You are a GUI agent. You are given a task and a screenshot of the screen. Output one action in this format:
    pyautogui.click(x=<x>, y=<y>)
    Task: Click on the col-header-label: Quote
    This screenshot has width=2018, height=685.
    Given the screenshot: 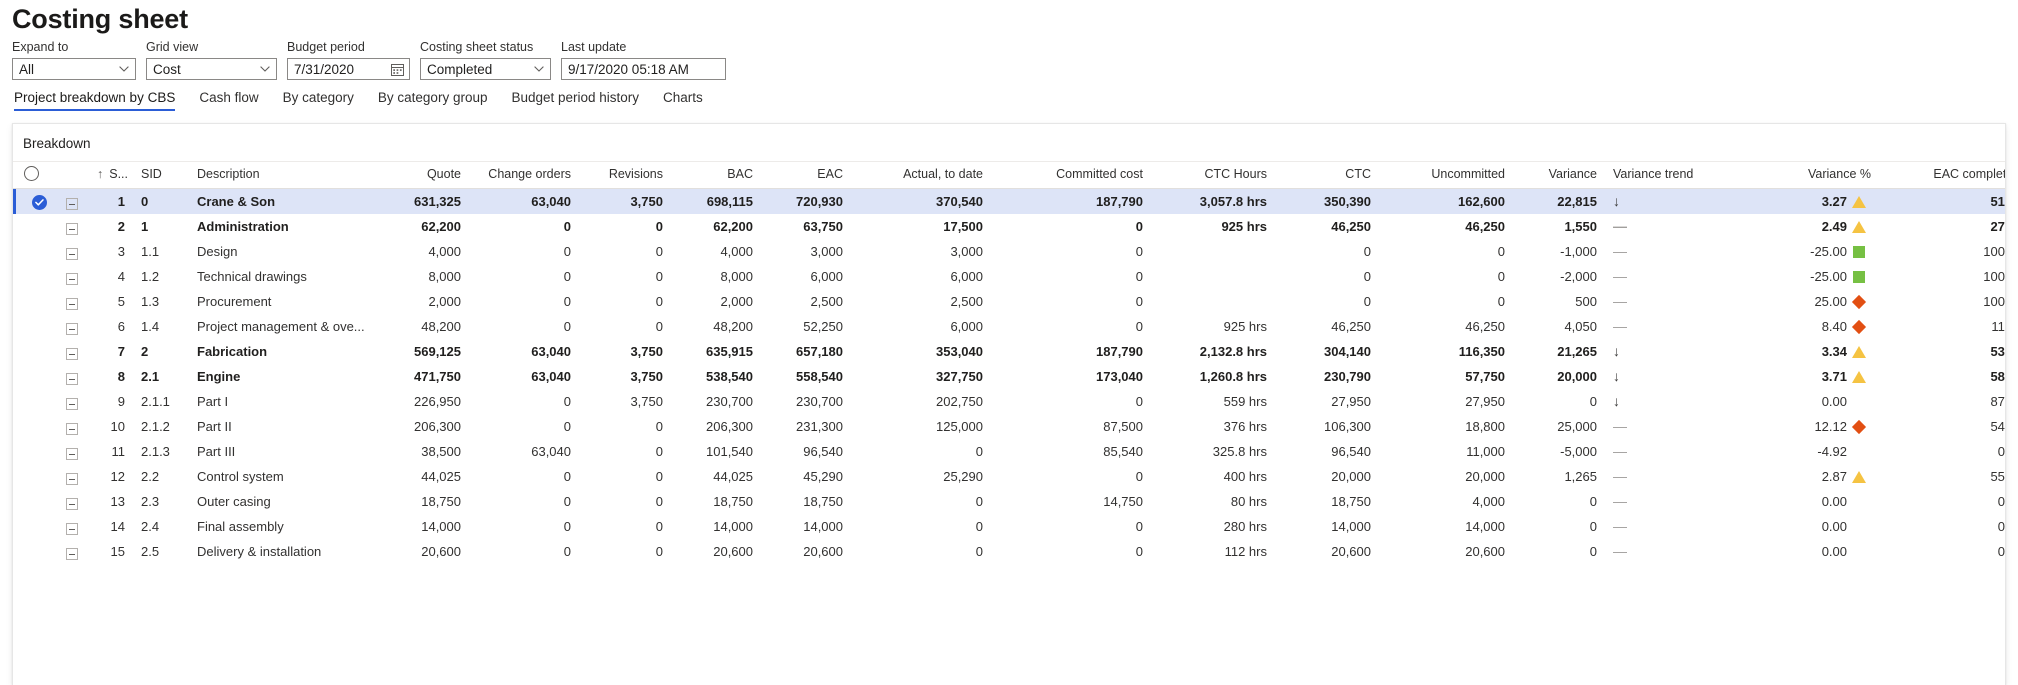 What is the action you would take?
    pyautogui.click(x=443, y=174)
    